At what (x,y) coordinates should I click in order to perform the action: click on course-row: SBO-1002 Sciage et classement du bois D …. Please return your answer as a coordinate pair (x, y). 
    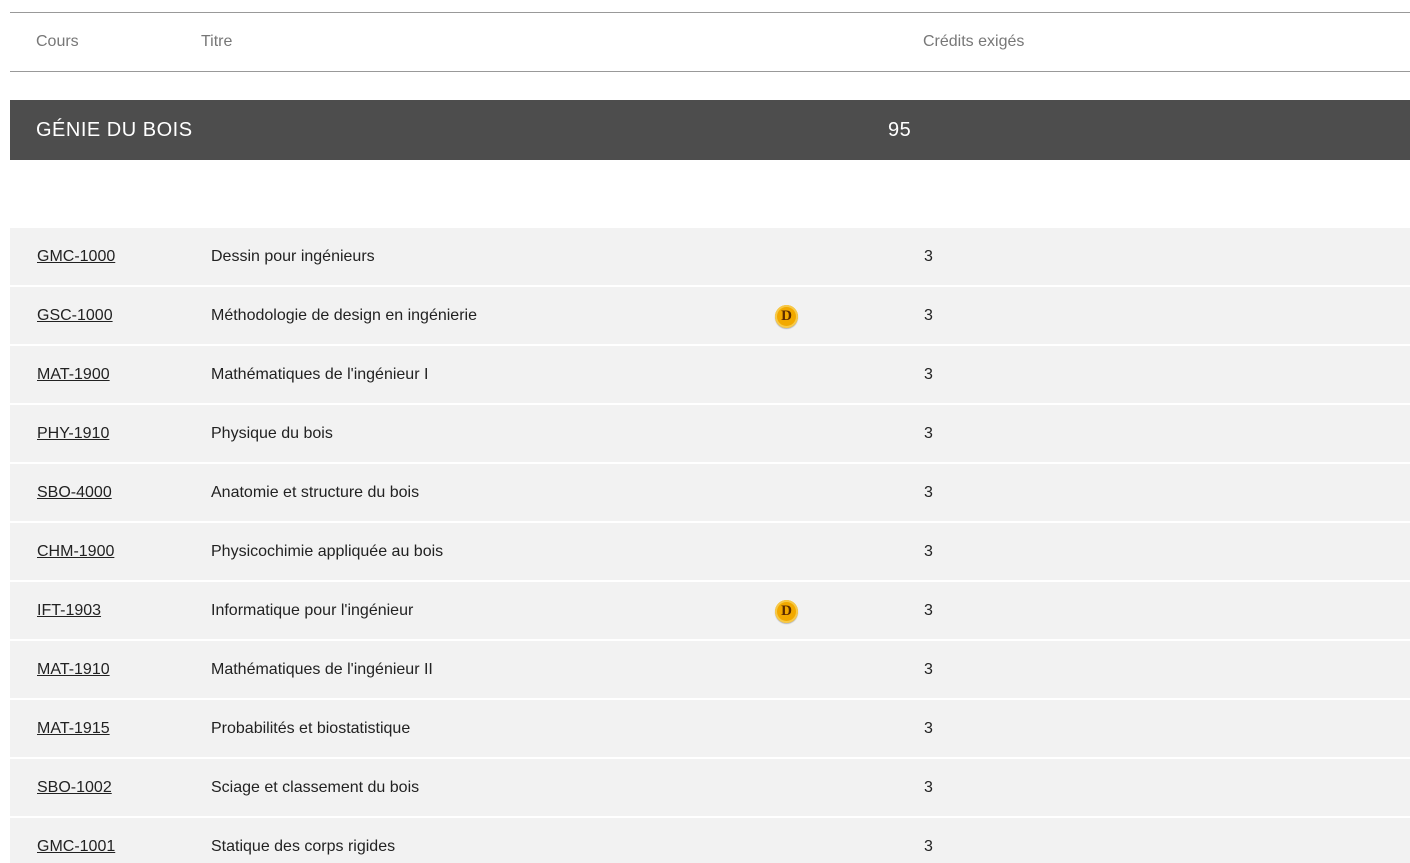
    Looking at the image, I should click on (710, 787).